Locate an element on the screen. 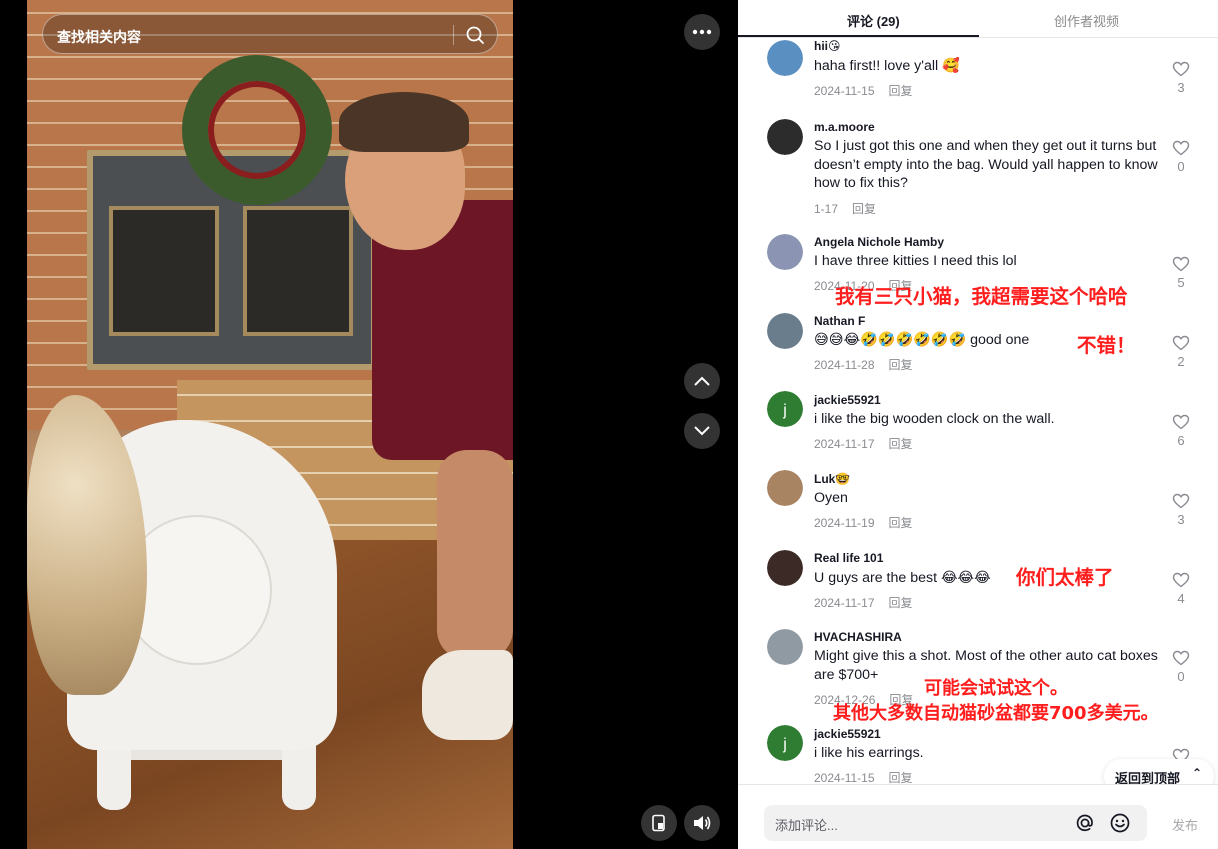 The height and width of the screenshot is (849, 1218). comment-meta: 1-17 回复 is located at coordinates (845, 208).